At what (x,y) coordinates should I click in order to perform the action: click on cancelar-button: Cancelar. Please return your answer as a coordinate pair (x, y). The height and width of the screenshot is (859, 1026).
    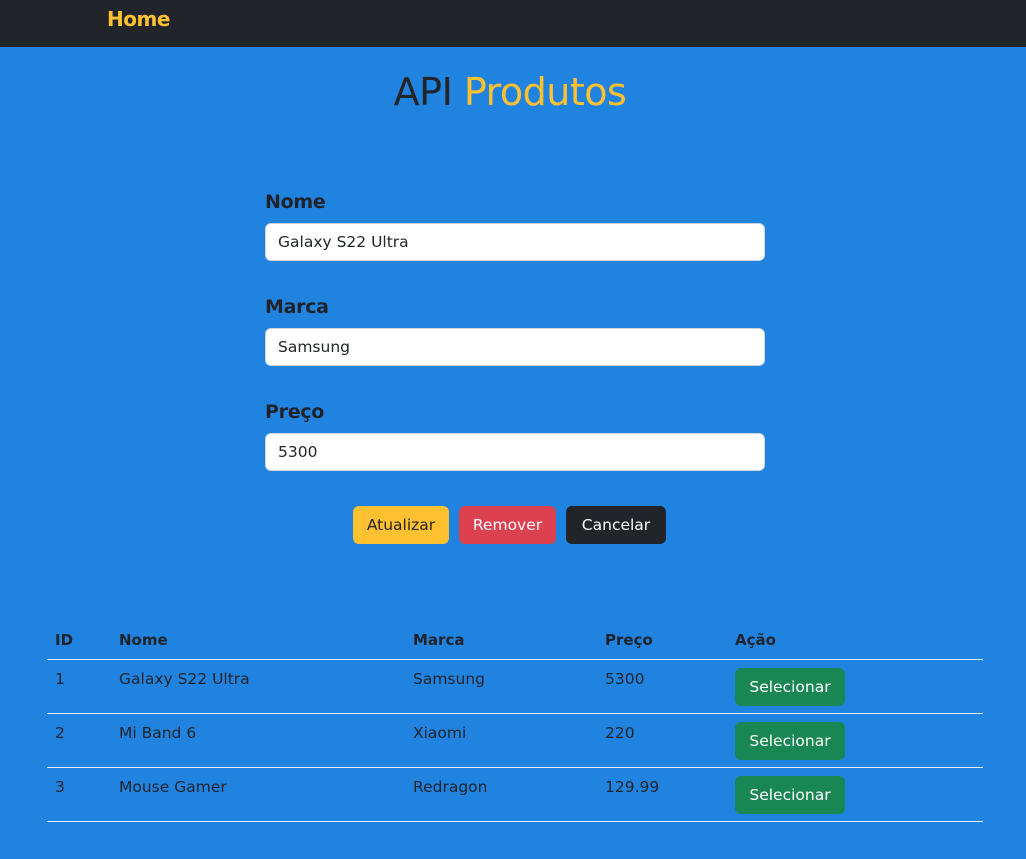
    Looking at the image, I should click on (616, 525).